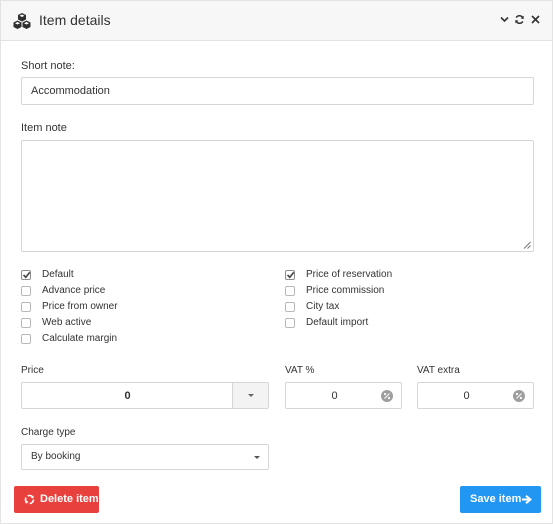 Image resolution: width=553 pixels, height=524 pixels. What do you see at coordinates (276, 21) in the screenshot?
I see `panel-header: Item details` at bounding box center [276, 21].